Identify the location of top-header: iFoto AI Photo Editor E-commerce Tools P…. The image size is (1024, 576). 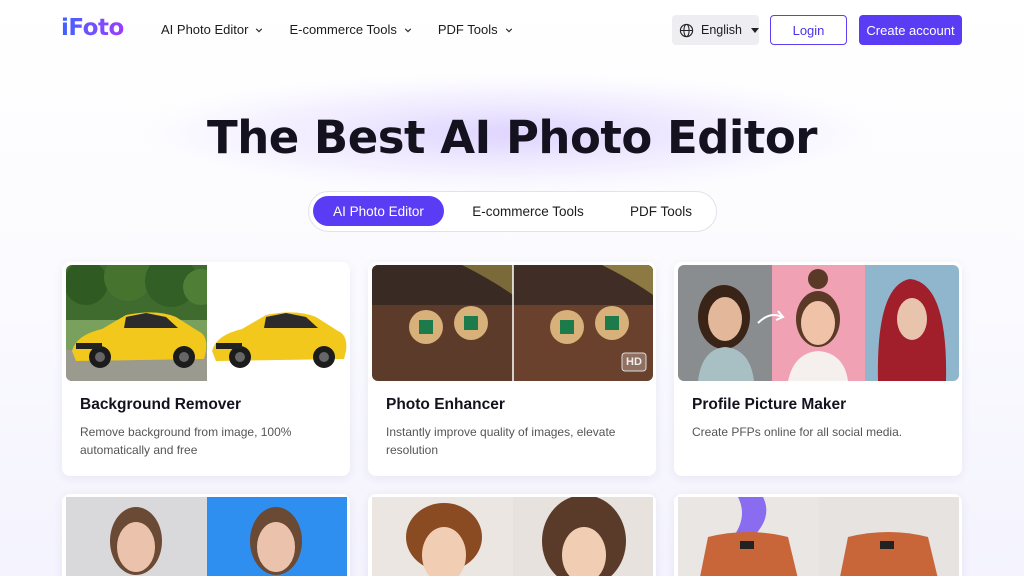
(512, 30).